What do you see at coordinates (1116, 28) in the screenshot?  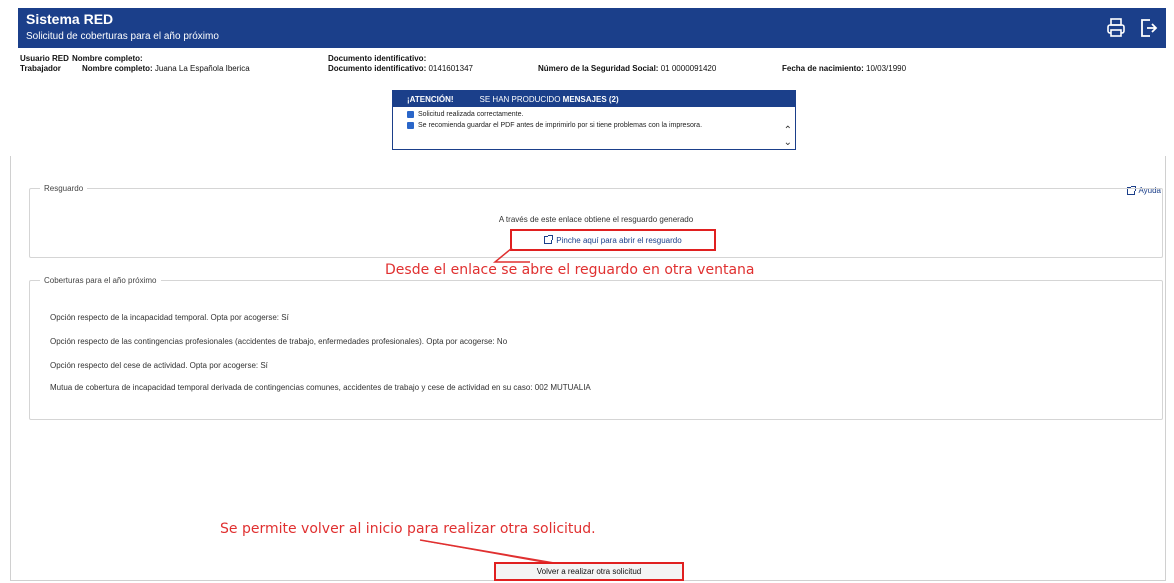 I see `printer-icon` at bounding box center [1116, 28].